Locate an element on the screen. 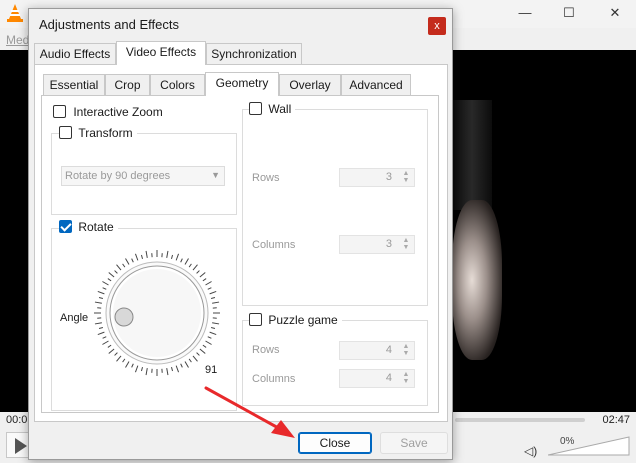  video-content is located at coordinates (472, 155).